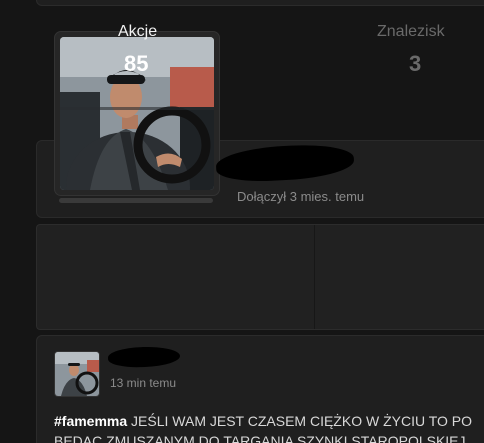 The image size is (484, 443). Describe the element at coordinates (136, 200) in the screenshot. I see `avatar-underbar` at that location.